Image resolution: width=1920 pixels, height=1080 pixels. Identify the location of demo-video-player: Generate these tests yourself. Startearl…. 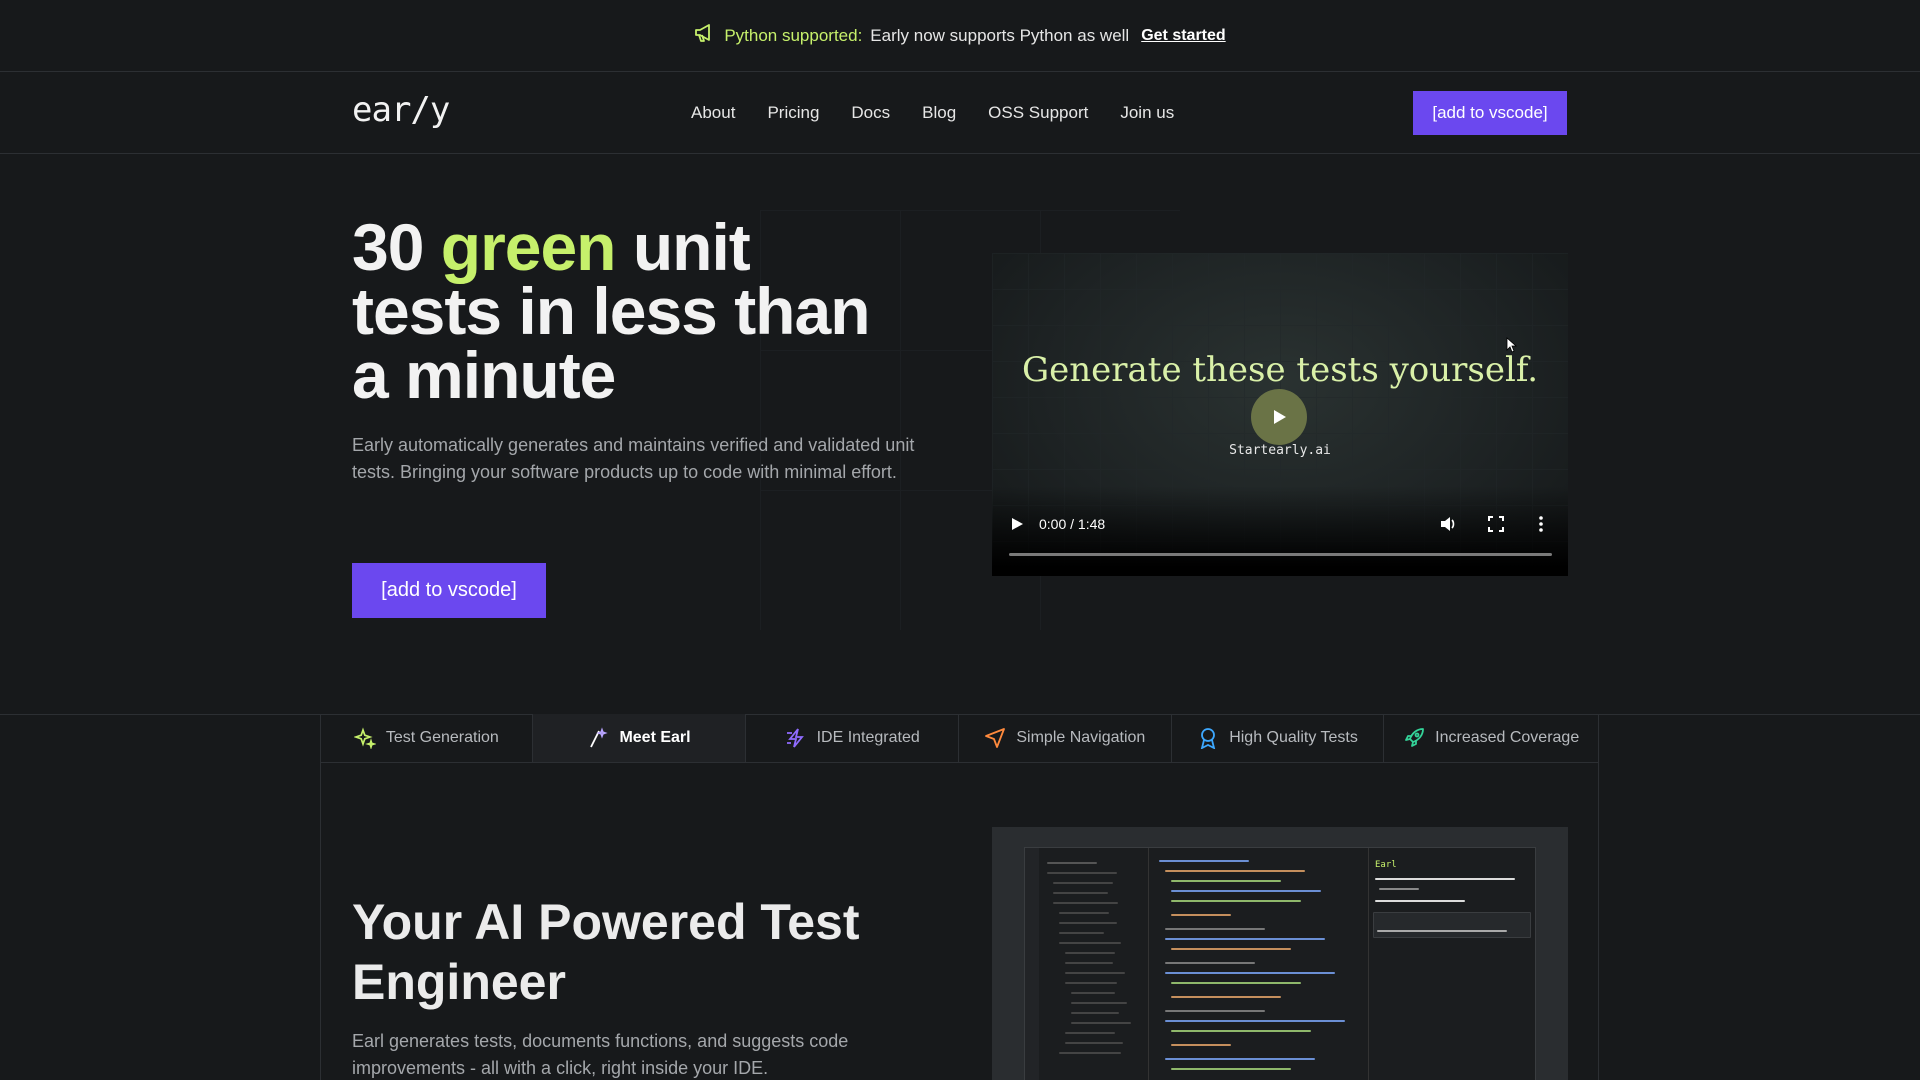
(1280, 414).